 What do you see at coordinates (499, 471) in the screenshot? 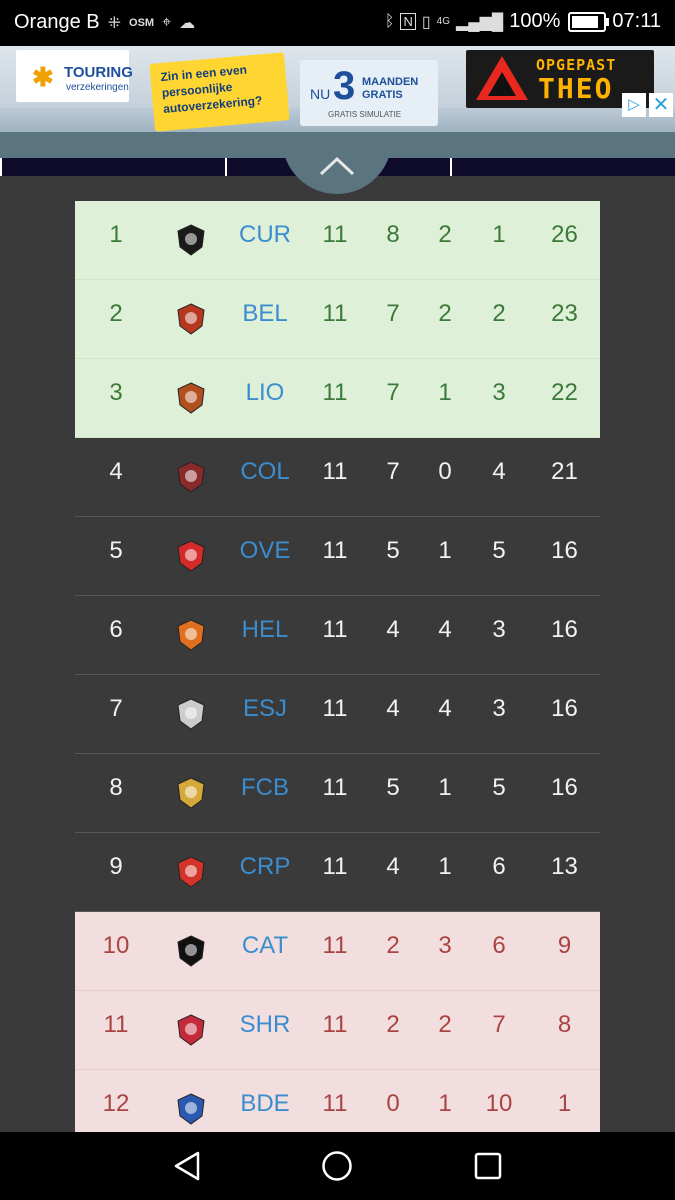
I see `losses-cell: 4` at bounding box center [499, 471].